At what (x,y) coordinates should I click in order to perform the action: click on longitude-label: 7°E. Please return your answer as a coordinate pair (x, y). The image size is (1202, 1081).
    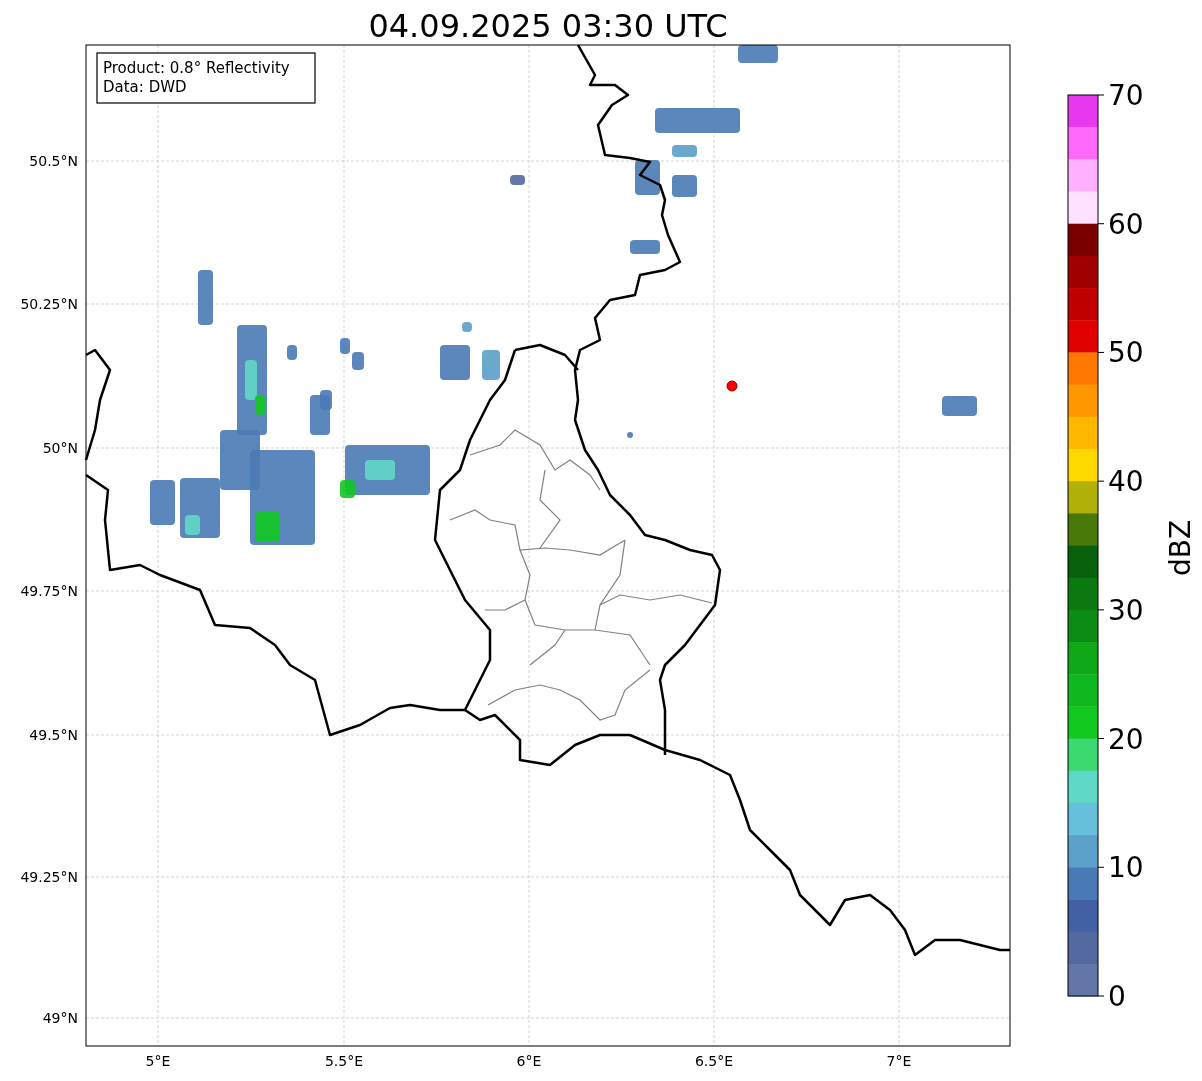
    Looking at the image, I should click on (899, 1061).